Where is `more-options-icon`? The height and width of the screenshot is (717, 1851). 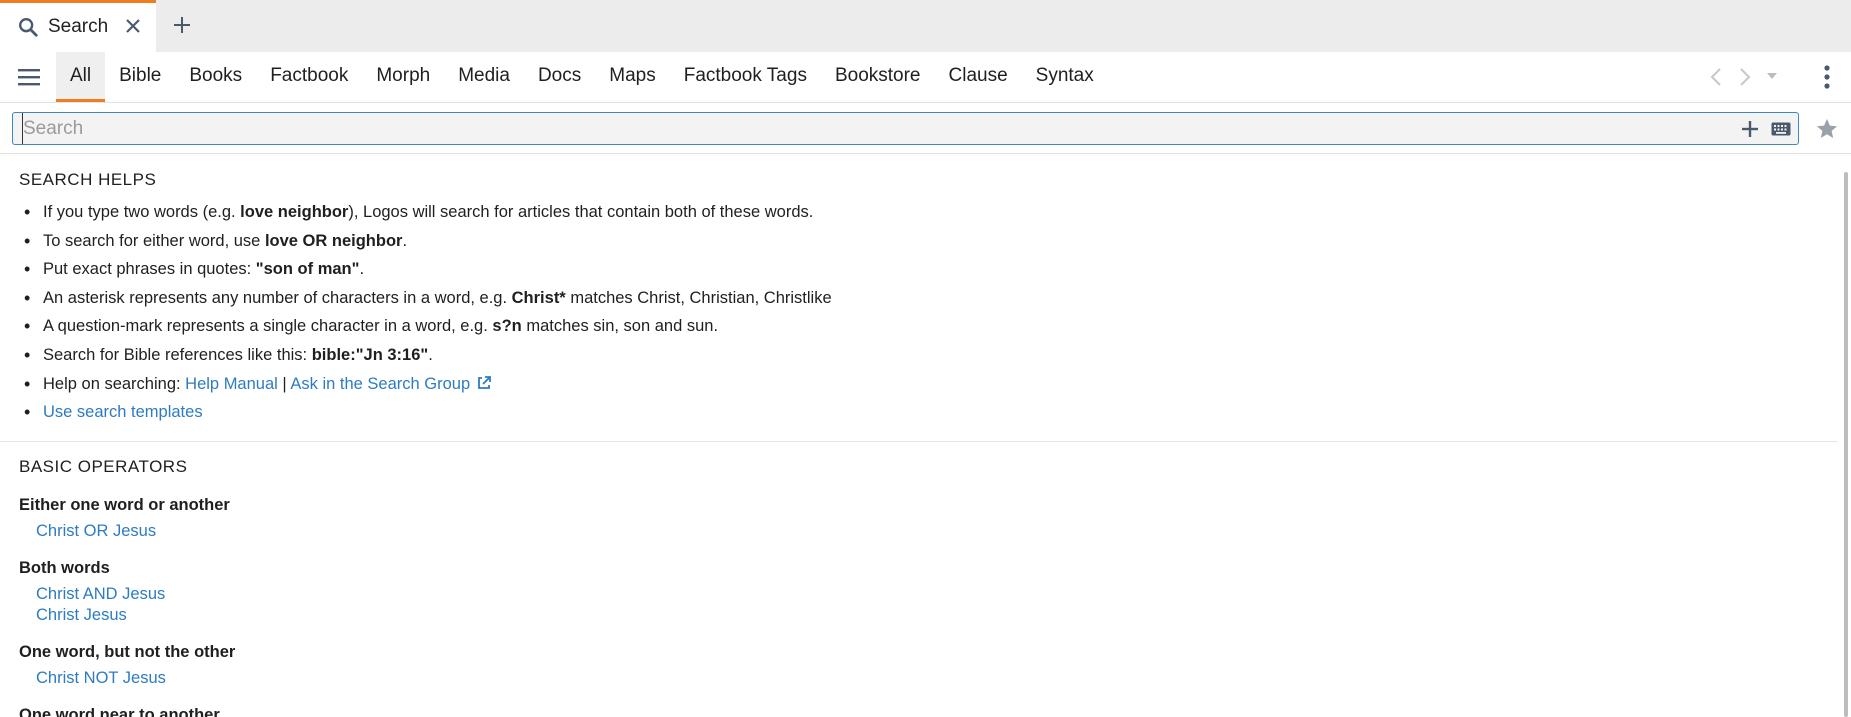
more-options-icon is located at coordinates (1827, 77).